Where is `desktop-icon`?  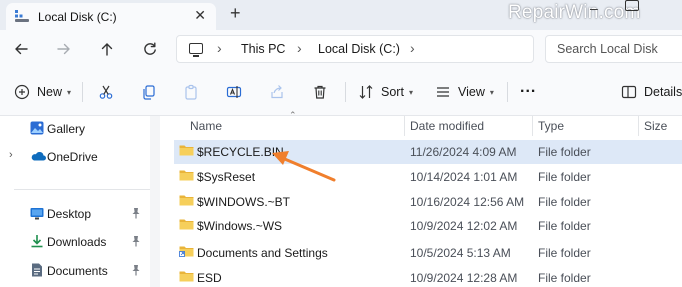 desktop-icon is located at coordinates (37, 213).